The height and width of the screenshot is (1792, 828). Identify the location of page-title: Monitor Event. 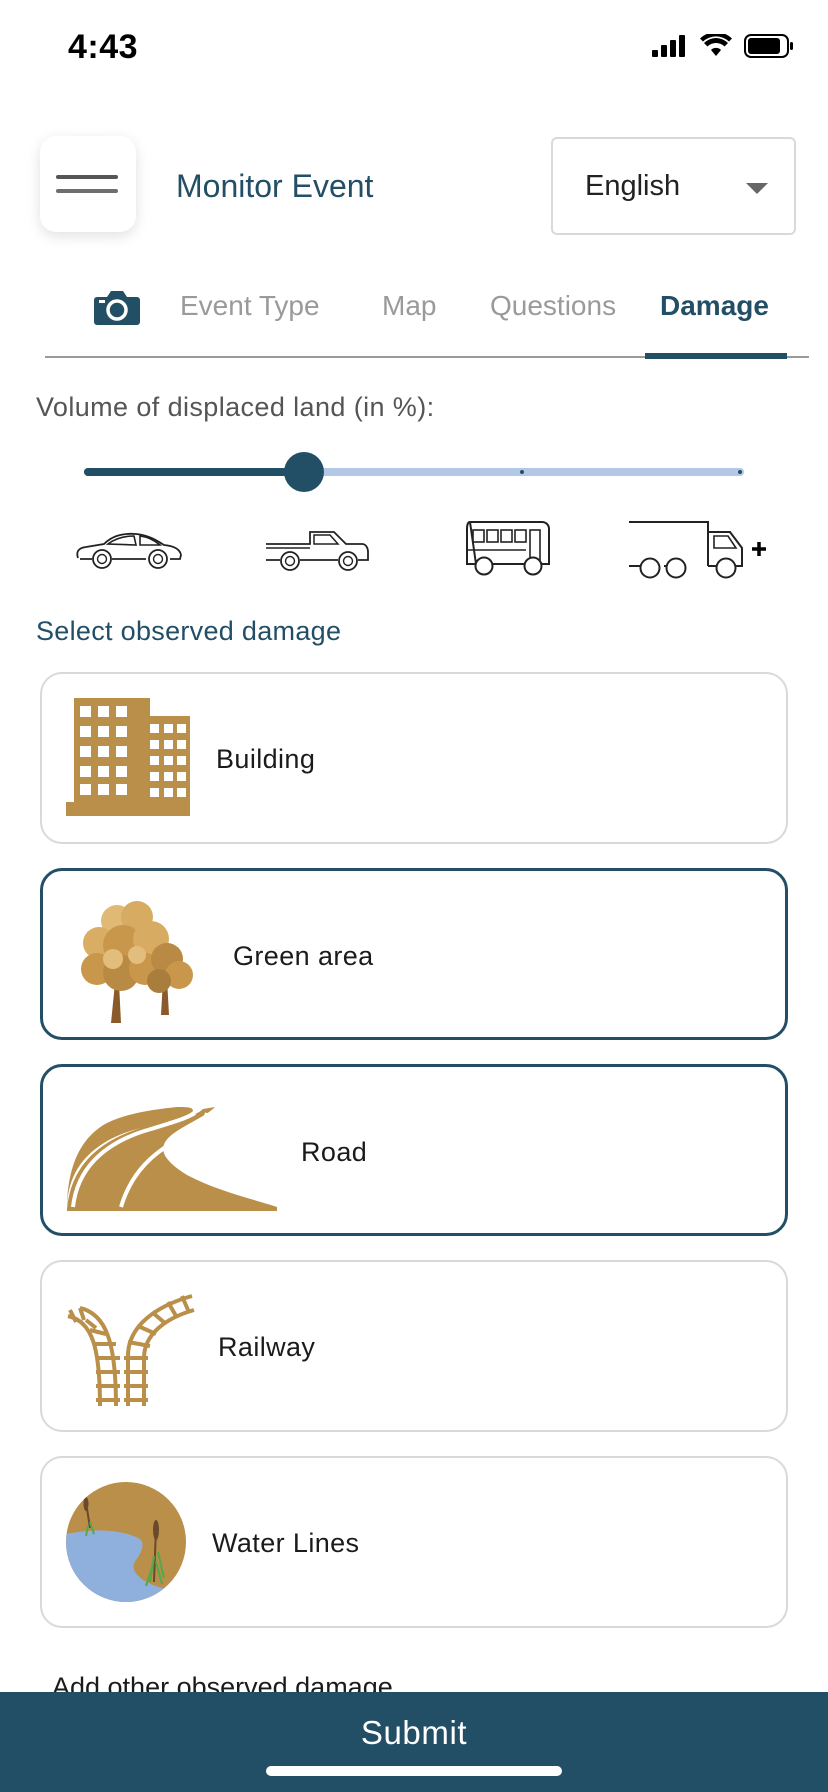
(275, 186).